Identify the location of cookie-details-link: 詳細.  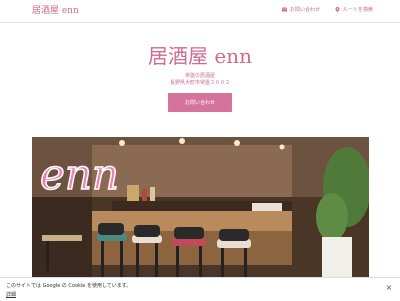
(11, 294).